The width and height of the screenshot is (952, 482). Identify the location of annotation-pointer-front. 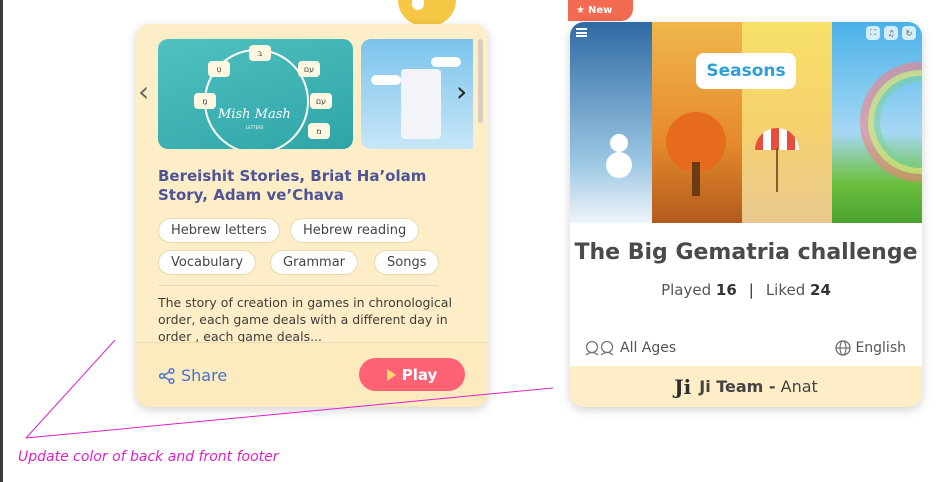
(289, 413).